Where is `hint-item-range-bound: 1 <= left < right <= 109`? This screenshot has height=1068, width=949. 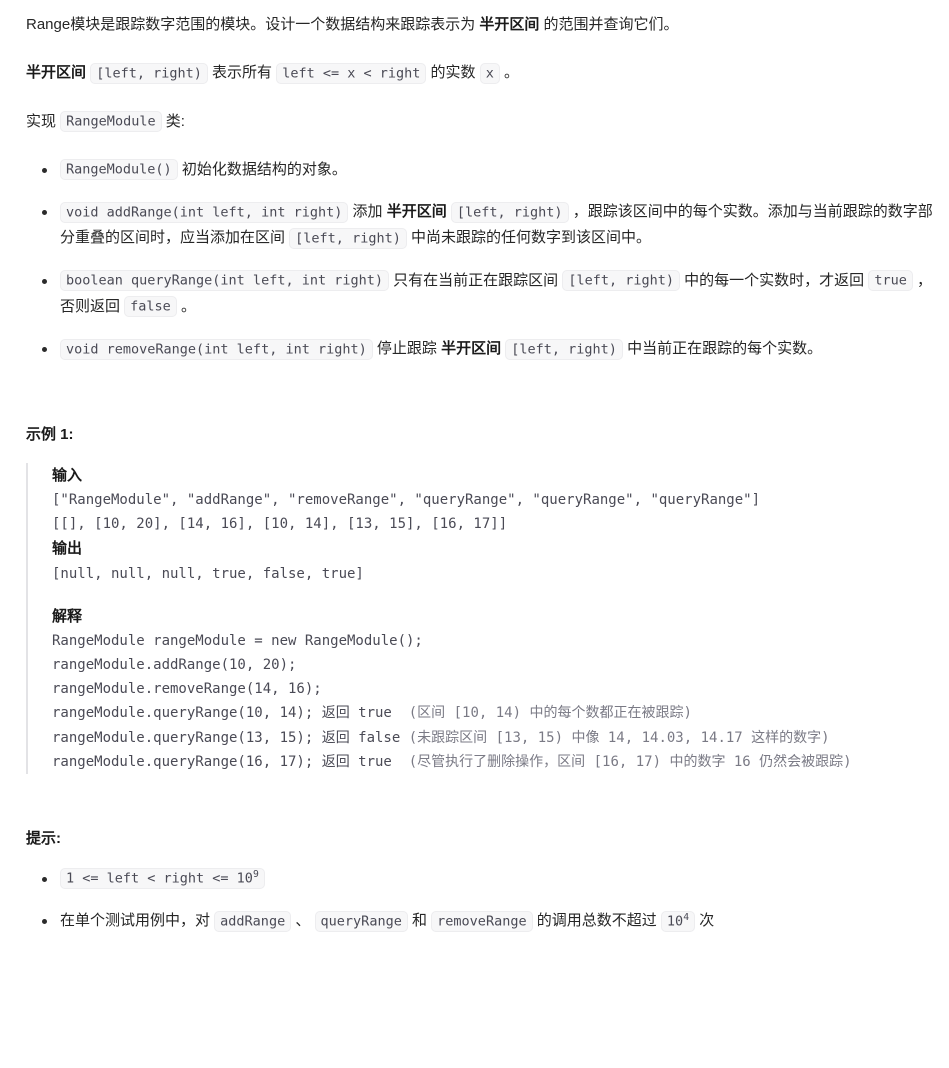 hint-item-range-bound: 1 <= left < right <= 109 is located at coordinates (490, 879).